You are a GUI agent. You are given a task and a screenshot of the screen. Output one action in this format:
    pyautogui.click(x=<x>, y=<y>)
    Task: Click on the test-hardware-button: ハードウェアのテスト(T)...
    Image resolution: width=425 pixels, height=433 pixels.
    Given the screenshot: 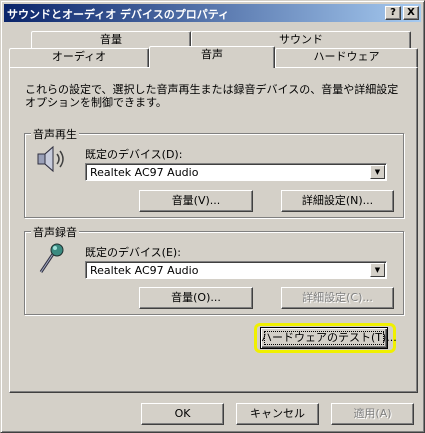 What is the action you would take?
    pyautogui.click(x=328, y=338)
    